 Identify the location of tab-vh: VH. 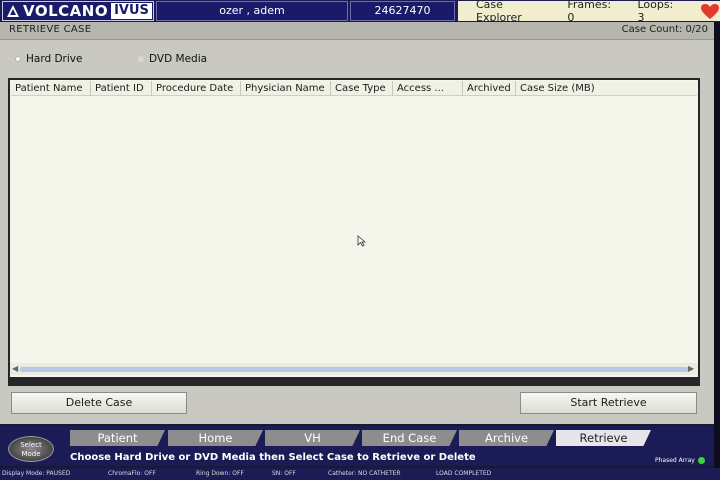
(312, 438).